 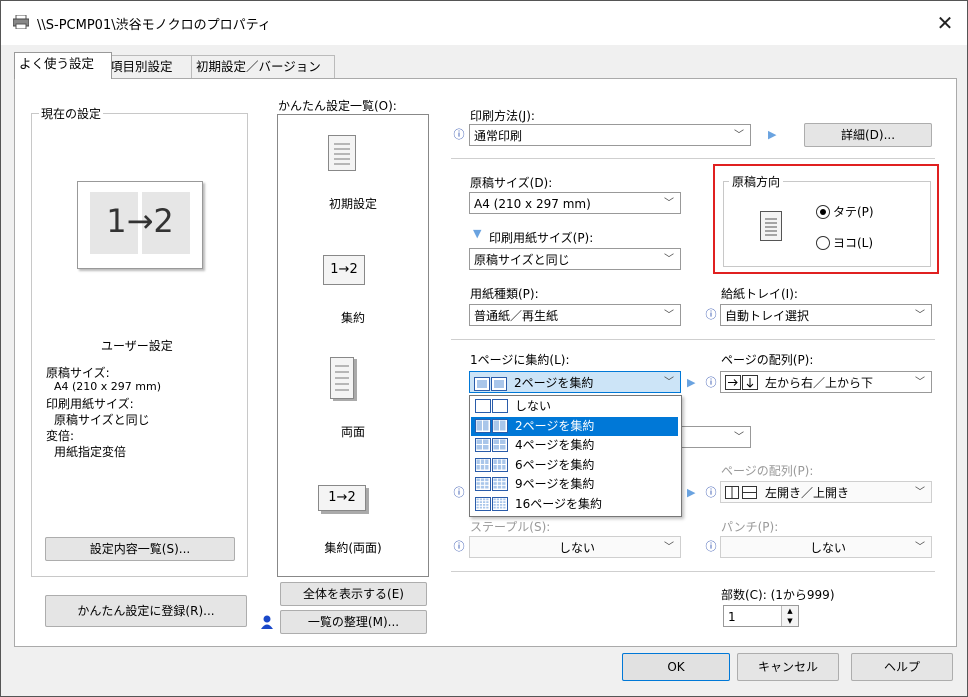 What do you see at coordinates (353, 203) in the screenshot?
I see `preset-default: 初期設定` at bounding box center [353, 203].